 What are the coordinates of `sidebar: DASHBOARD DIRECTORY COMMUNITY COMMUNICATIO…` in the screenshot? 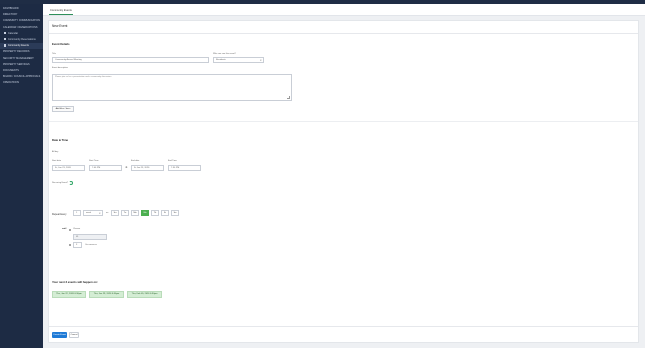 It's located at (21, 176).